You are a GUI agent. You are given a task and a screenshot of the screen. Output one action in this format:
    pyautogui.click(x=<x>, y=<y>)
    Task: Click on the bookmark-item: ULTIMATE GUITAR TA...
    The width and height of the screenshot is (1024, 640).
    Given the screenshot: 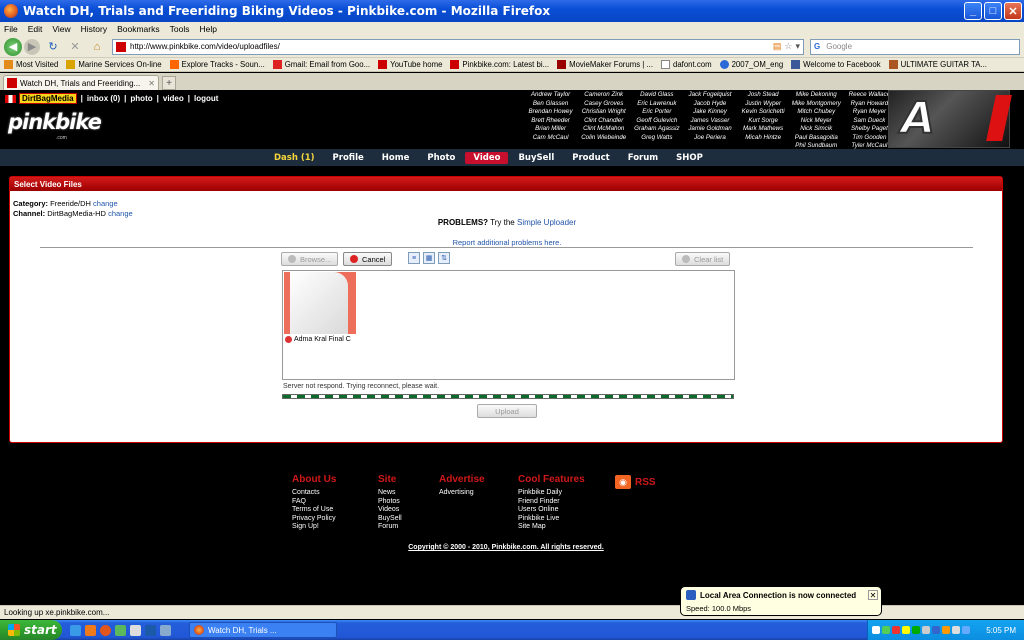 What is the action you would take?
    pyautogui.click(x=937, y=64)
    